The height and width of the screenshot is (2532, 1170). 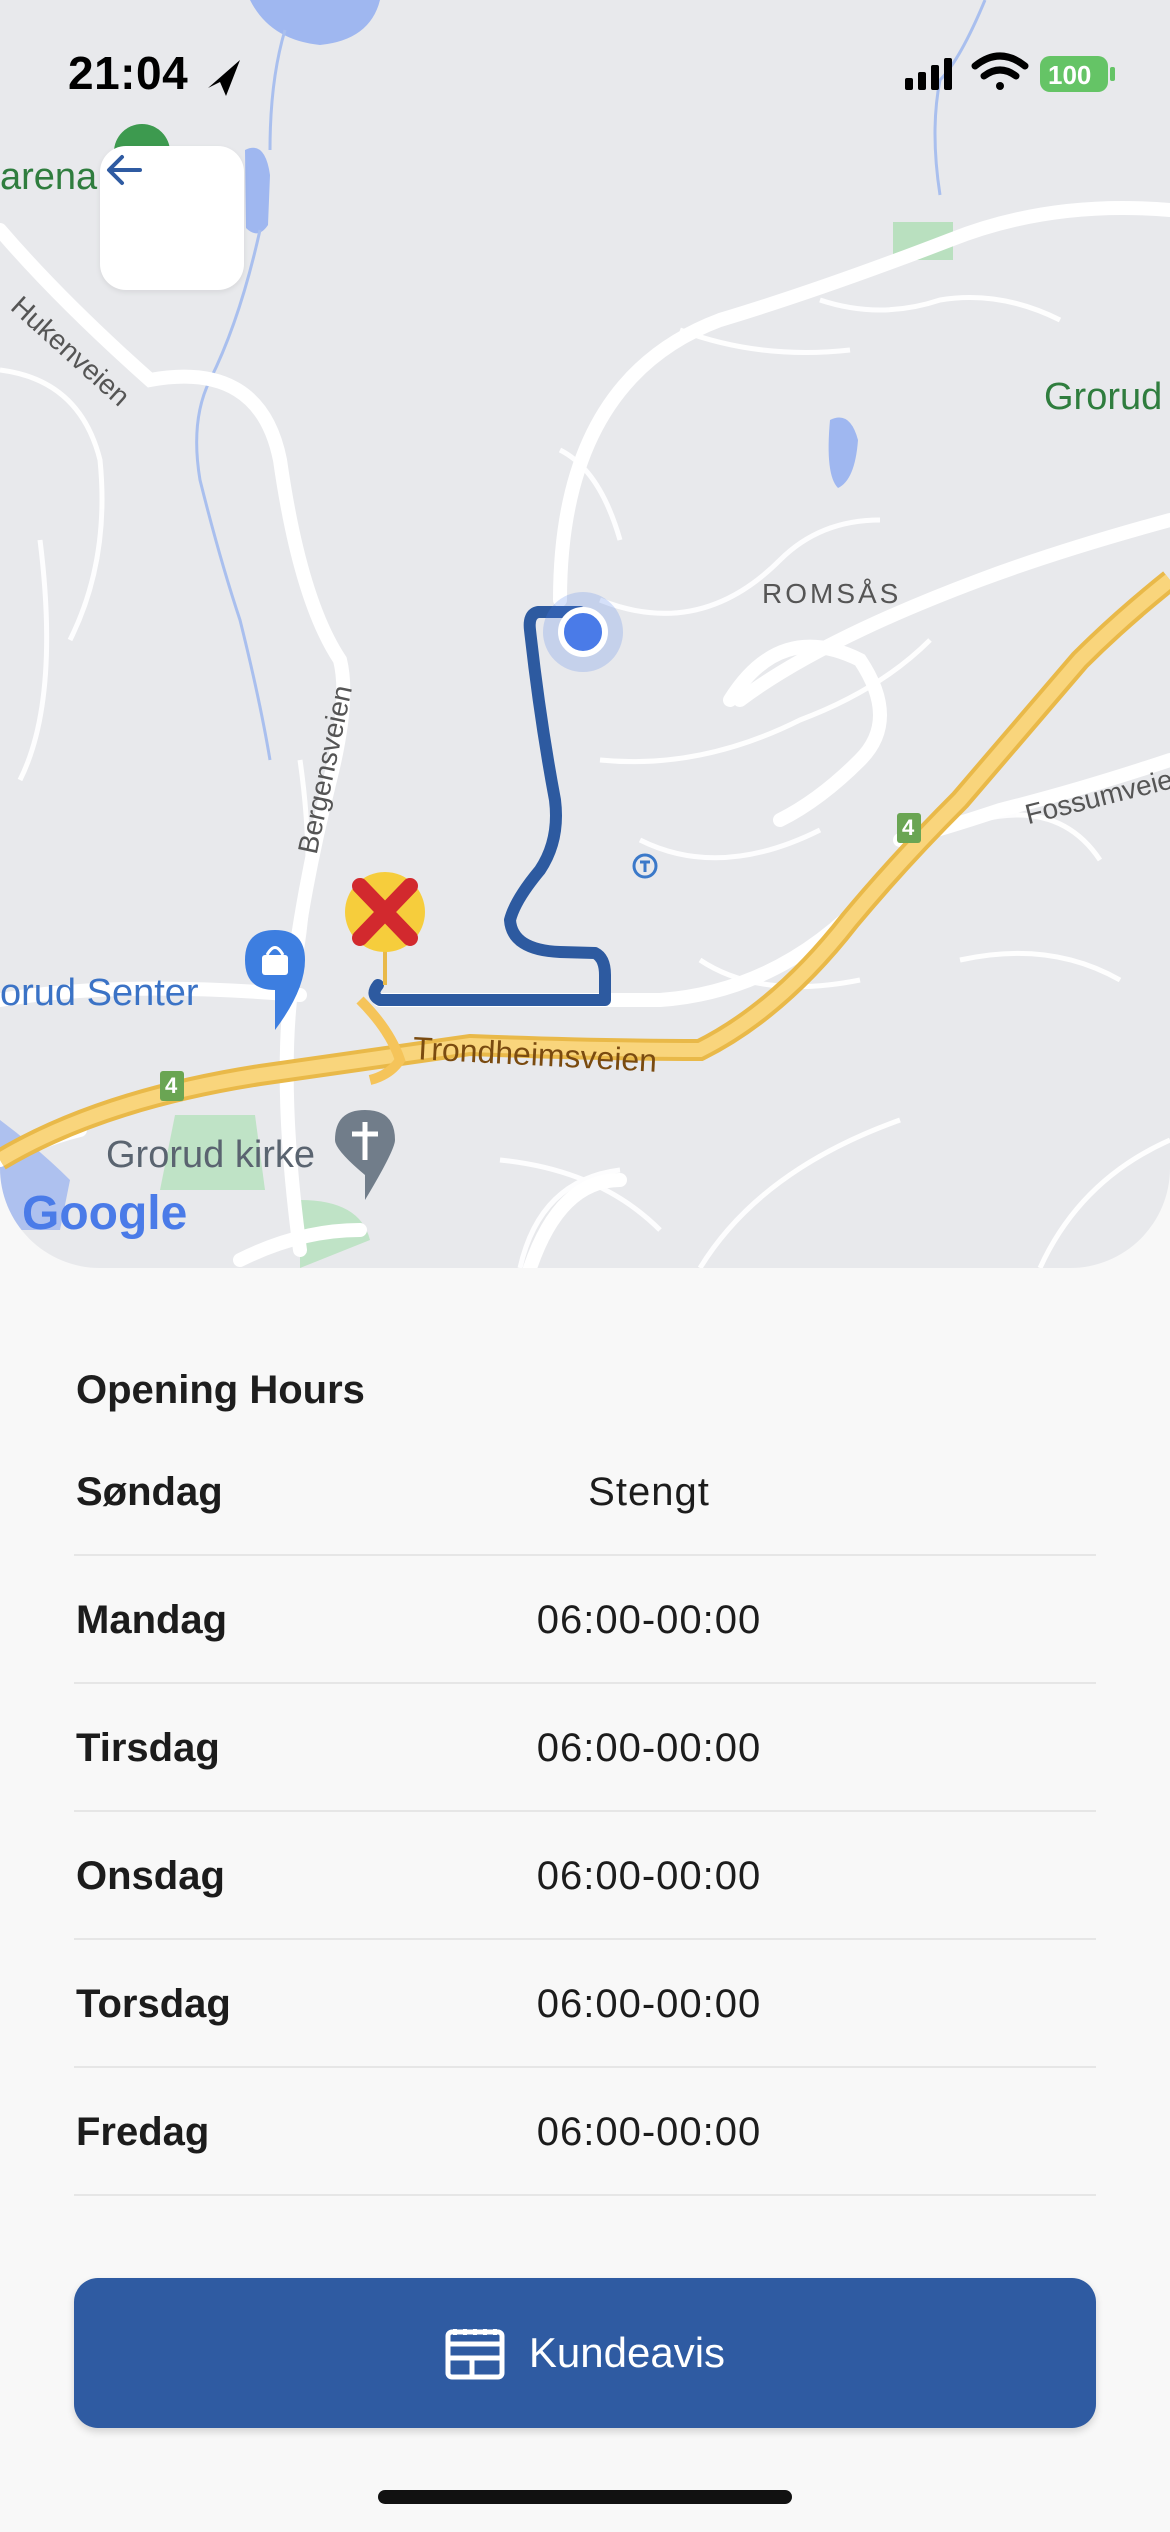 What do you see at coordinates (475, 2353) in the screenshot?
I see `newspaper-icon` at bounding box center [475, 2353].